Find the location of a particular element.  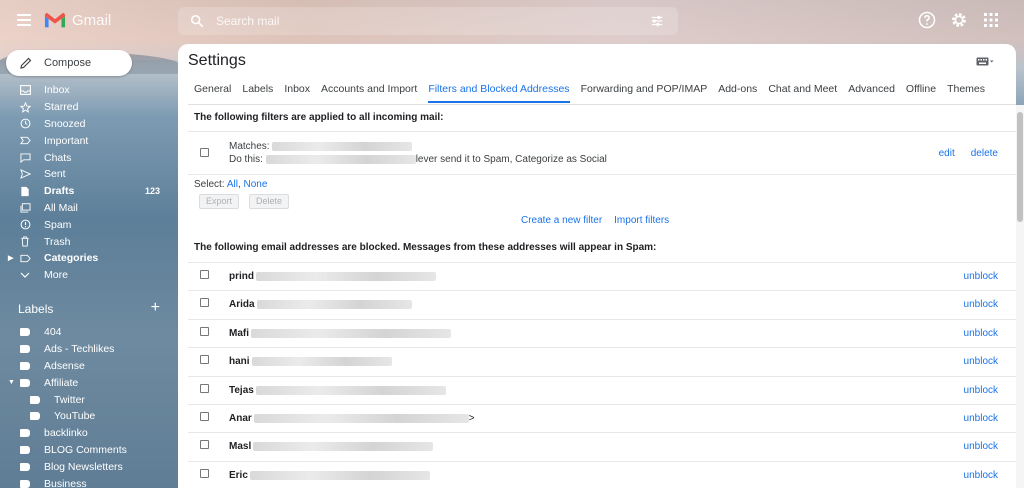

tab-chat-meet: Chat and Meet is located at coordinates (802, 93).